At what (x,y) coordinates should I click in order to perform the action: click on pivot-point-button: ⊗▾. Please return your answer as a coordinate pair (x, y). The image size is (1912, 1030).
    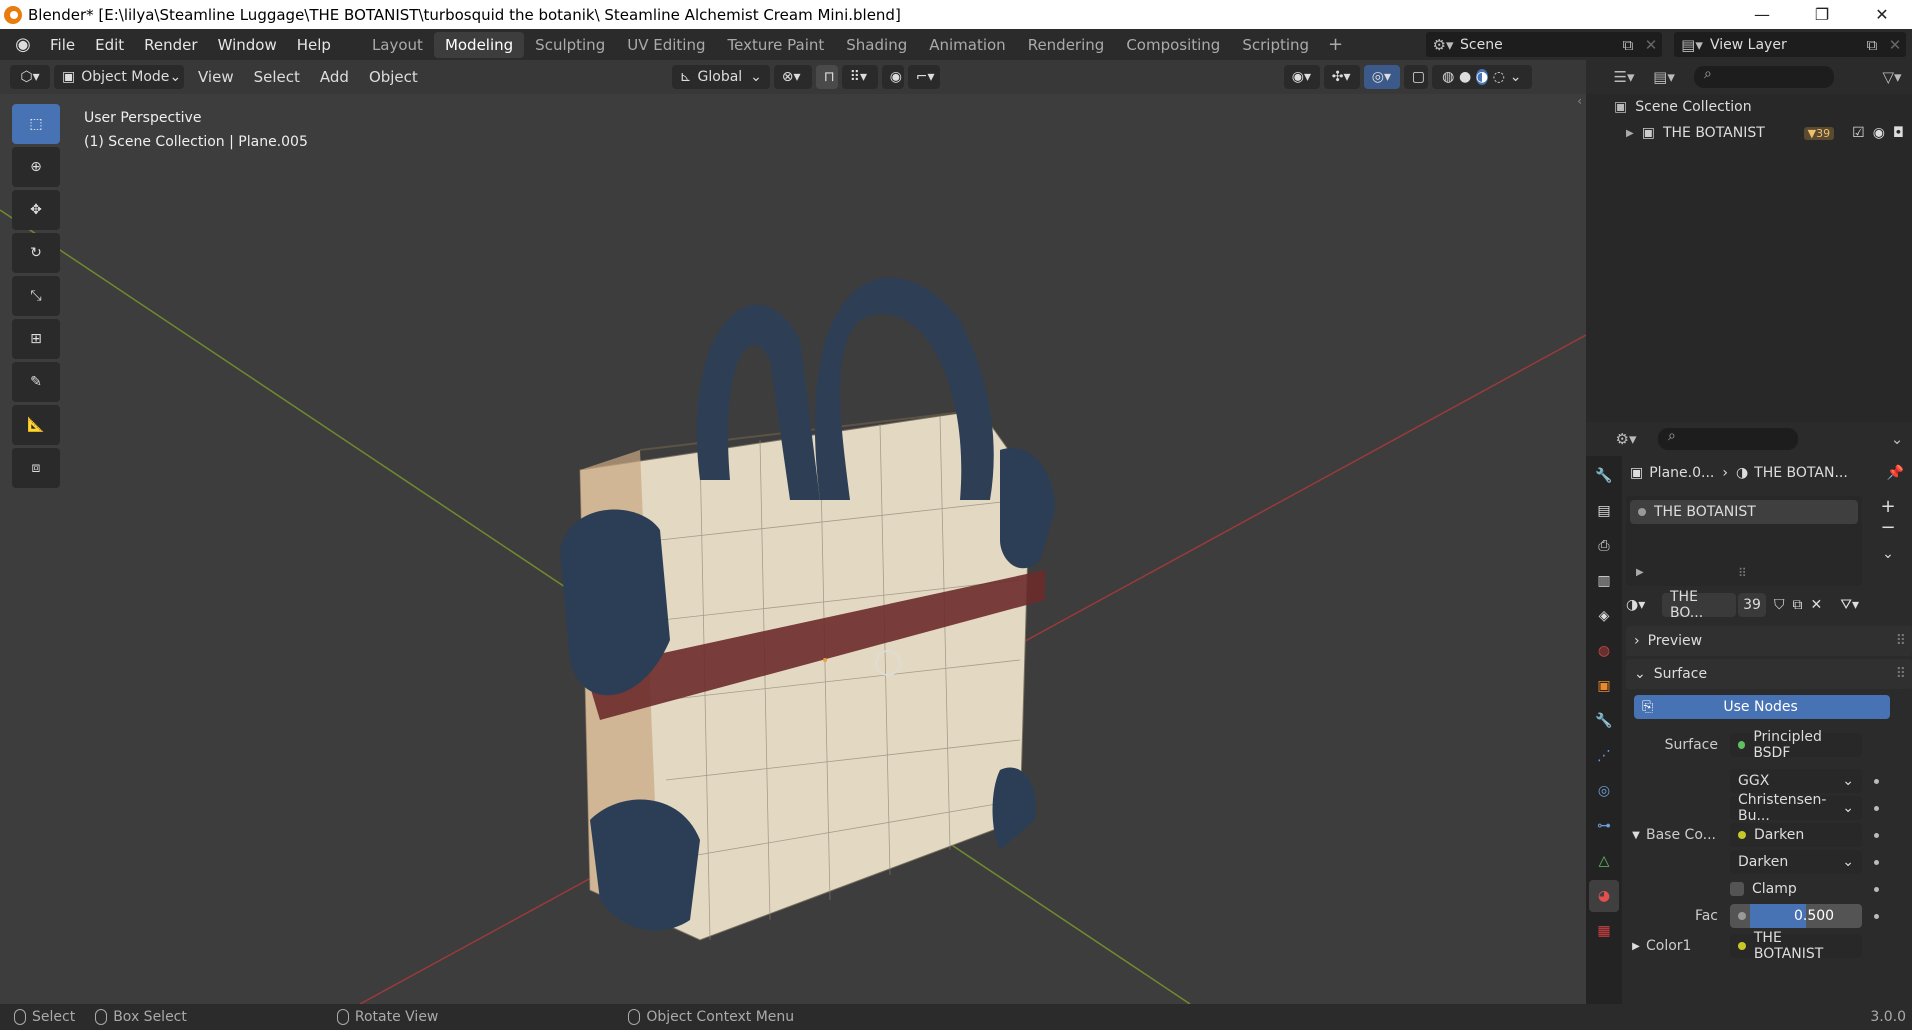
    Looking at the image, I should click on (792, 77).